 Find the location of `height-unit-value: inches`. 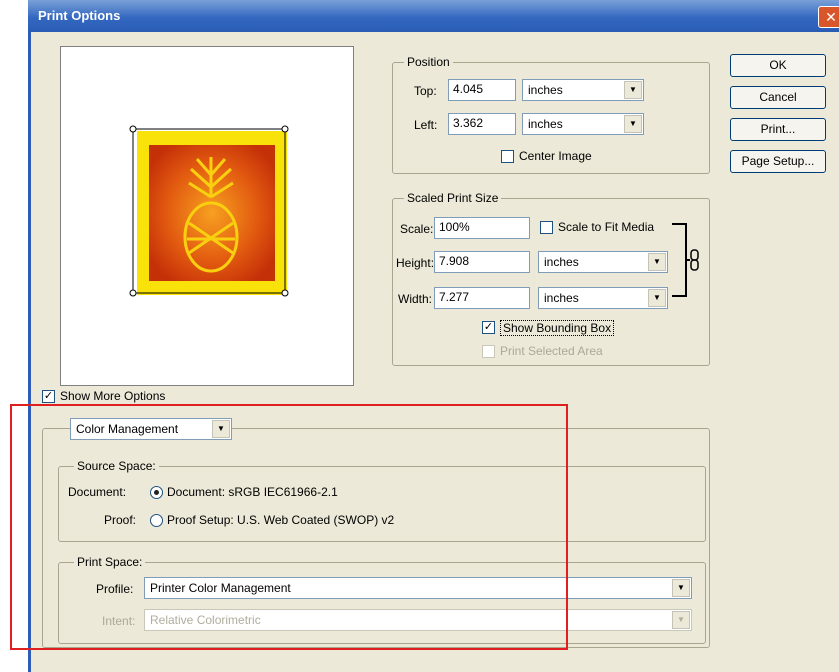

height-unit-value: inches is located at coordinates (561, 262).